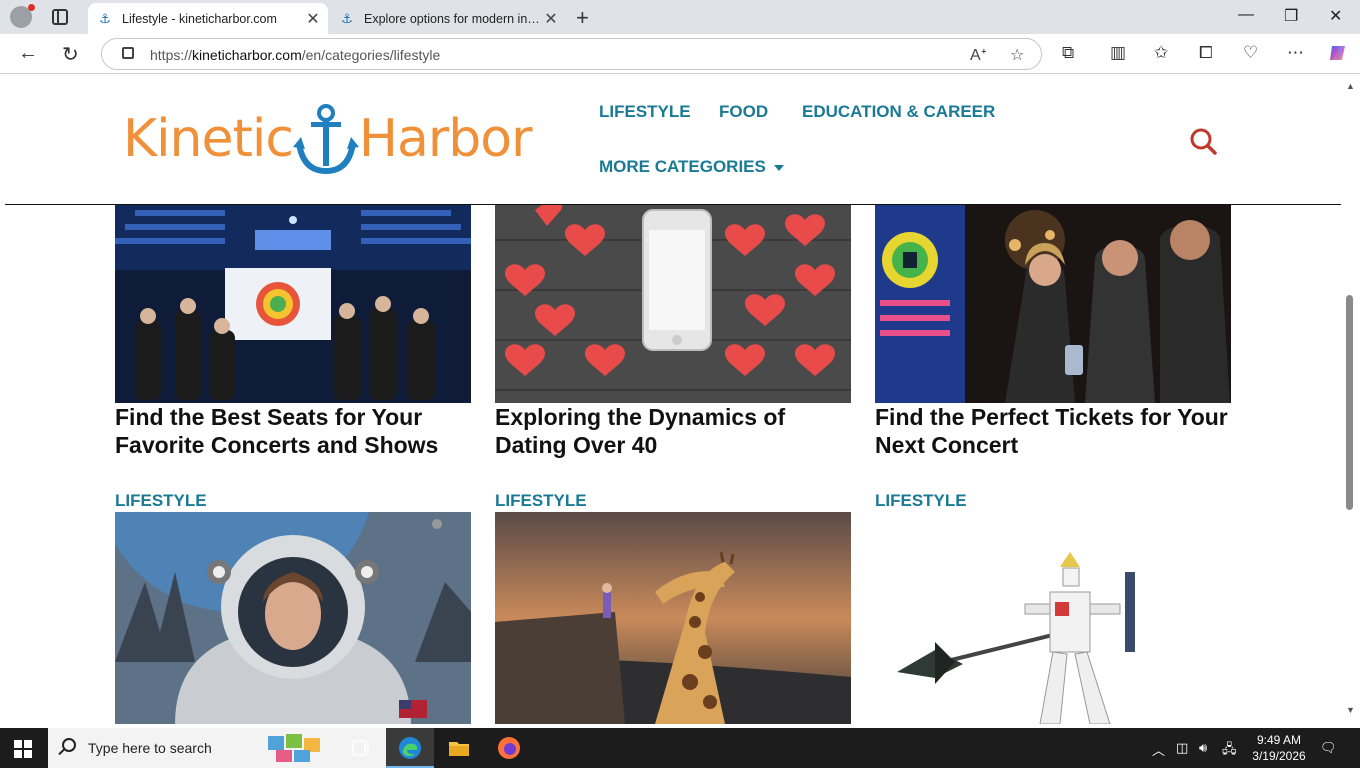 This screenshot has width=1360, height=769. What do you see at coordinates (1246, 15) in the screenshot?
I see `minimize-icon: —` at bounding box center [1246, 15].